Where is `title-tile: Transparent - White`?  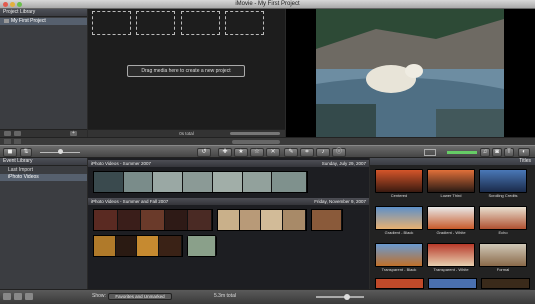
title-tile: Transparent - White is located at coordinates (451, 259).